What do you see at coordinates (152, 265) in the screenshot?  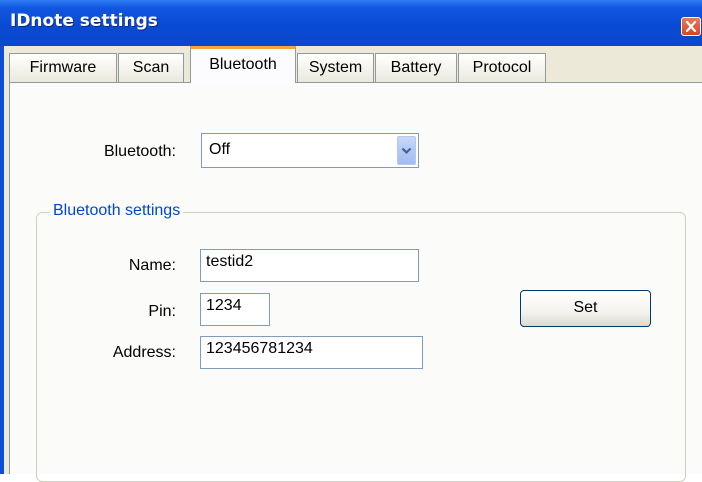 I see `name-label: Name:` at bounding box center [152, 265].